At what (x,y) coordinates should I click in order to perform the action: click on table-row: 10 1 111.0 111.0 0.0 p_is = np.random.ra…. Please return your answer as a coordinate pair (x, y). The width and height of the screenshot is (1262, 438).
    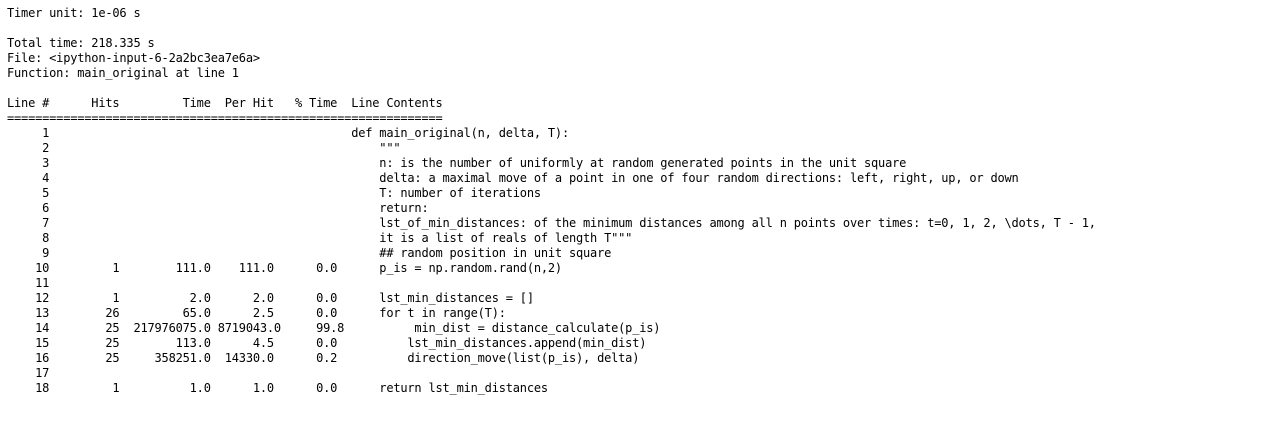
    Looking at the image, I should click on (284, 268).